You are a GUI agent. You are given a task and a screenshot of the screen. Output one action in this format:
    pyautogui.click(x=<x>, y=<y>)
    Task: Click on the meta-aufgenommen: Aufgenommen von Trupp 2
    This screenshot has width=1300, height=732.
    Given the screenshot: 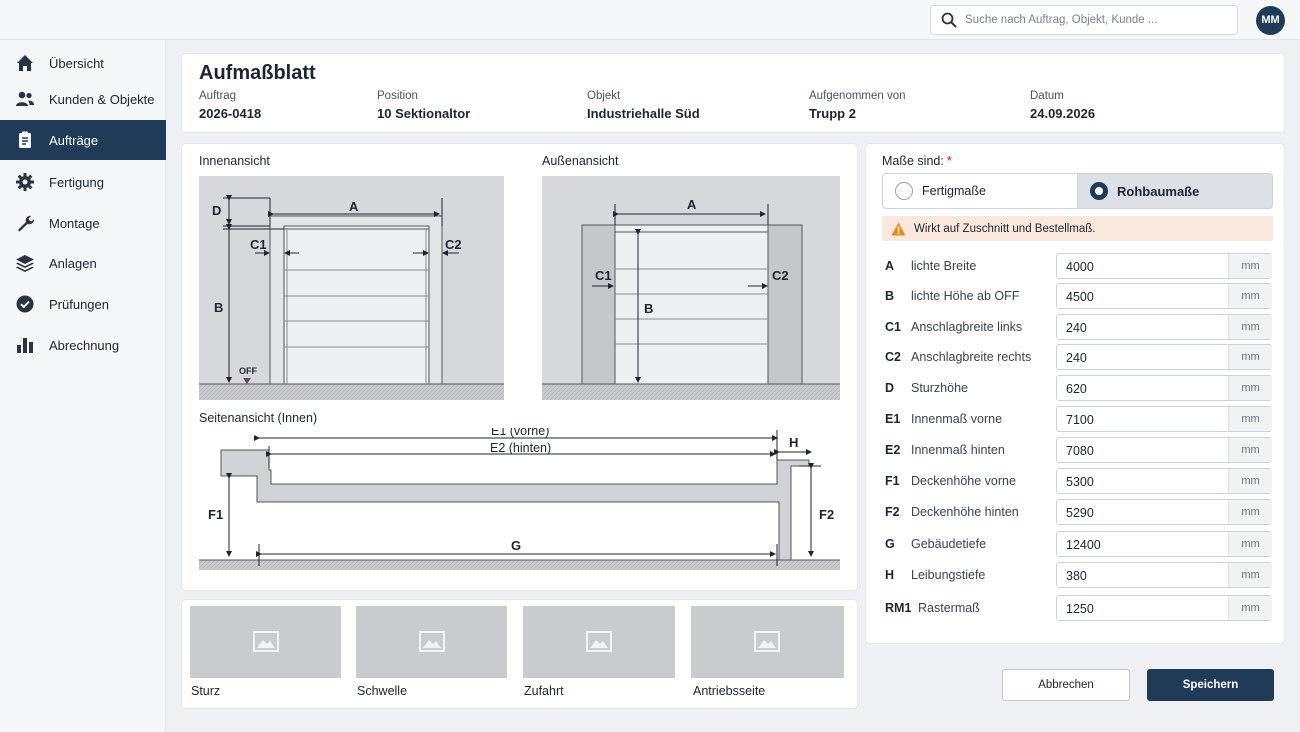 What is the action you would take?
    pyautogui.click(x=857, y=105)
    